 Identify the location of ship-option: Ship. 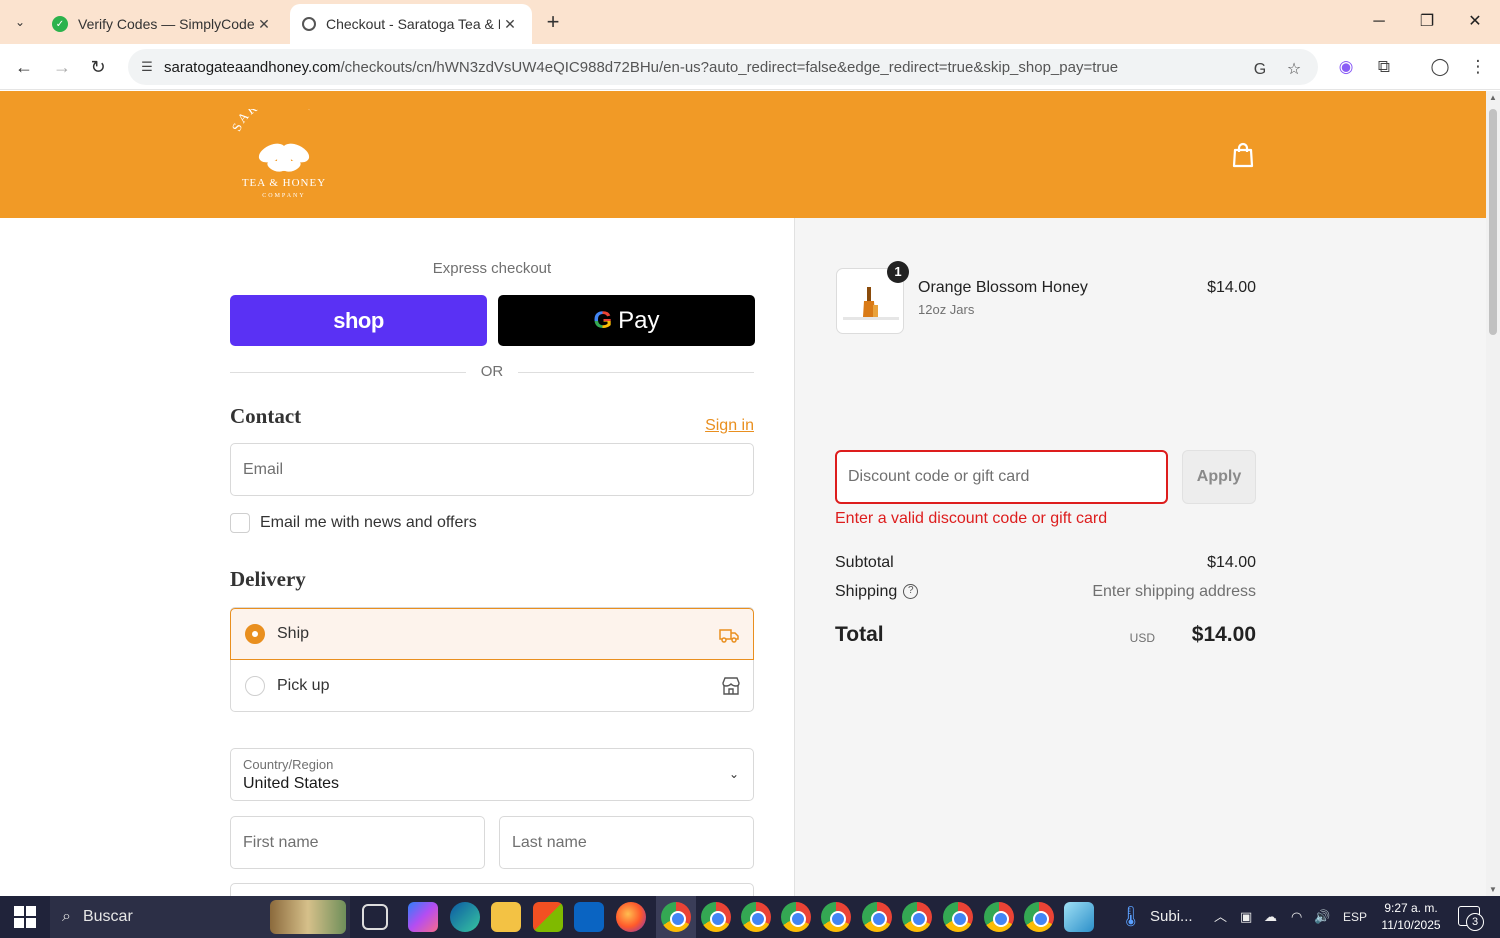
(492, 634).